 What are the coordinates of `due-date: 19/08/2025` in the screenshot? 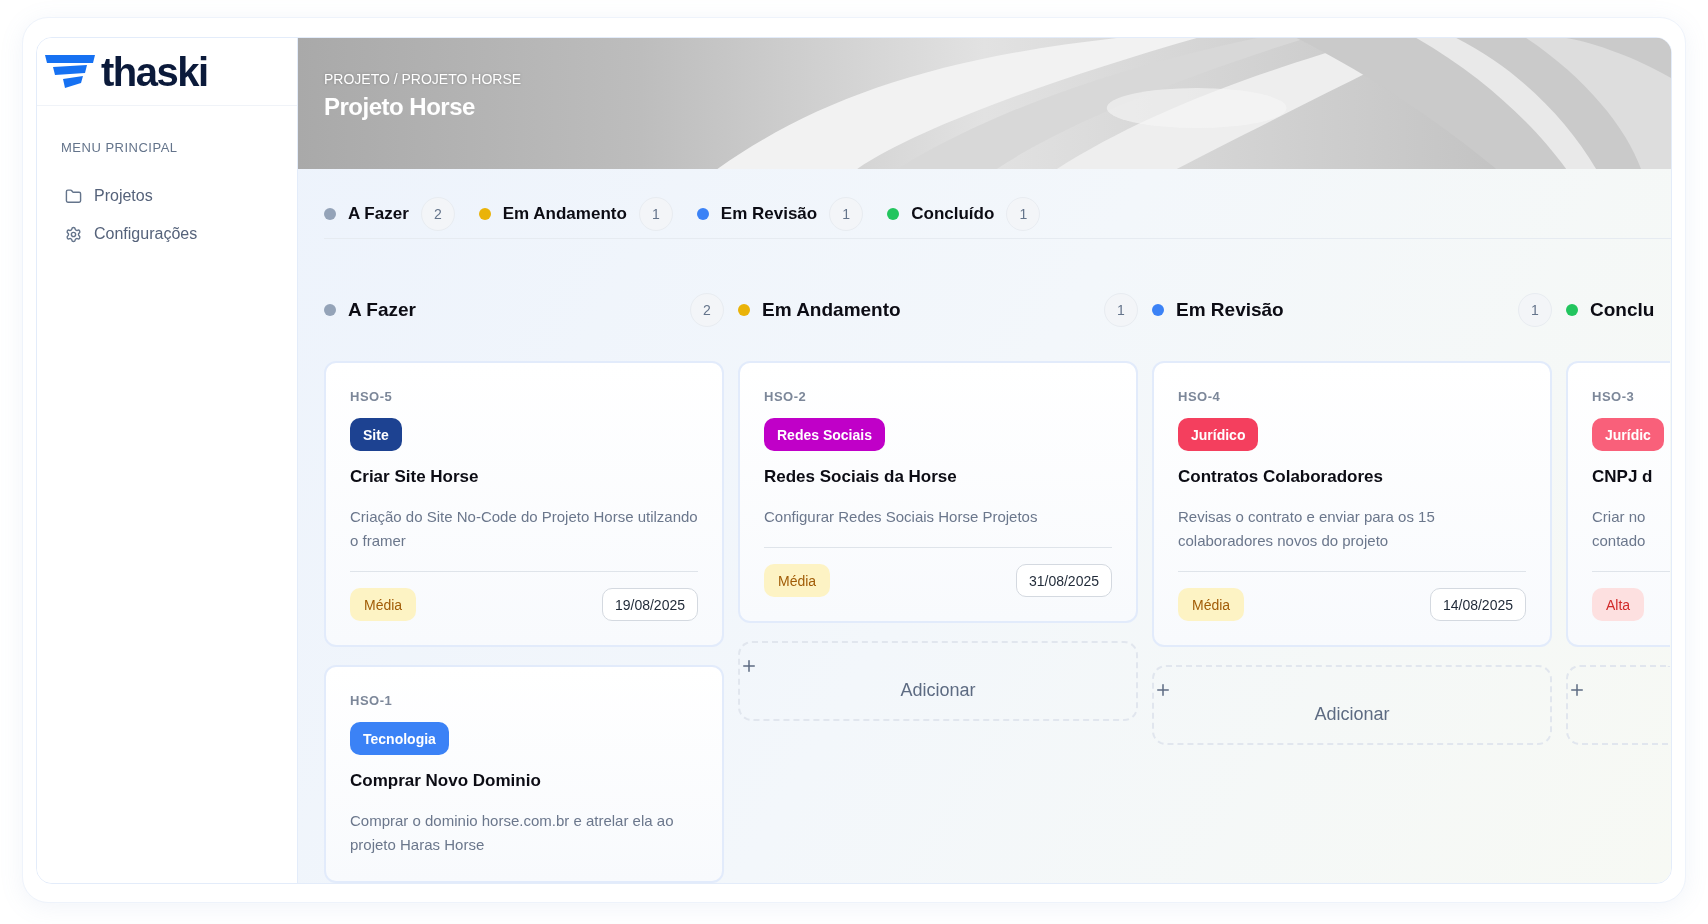 It's located at (649, 604).